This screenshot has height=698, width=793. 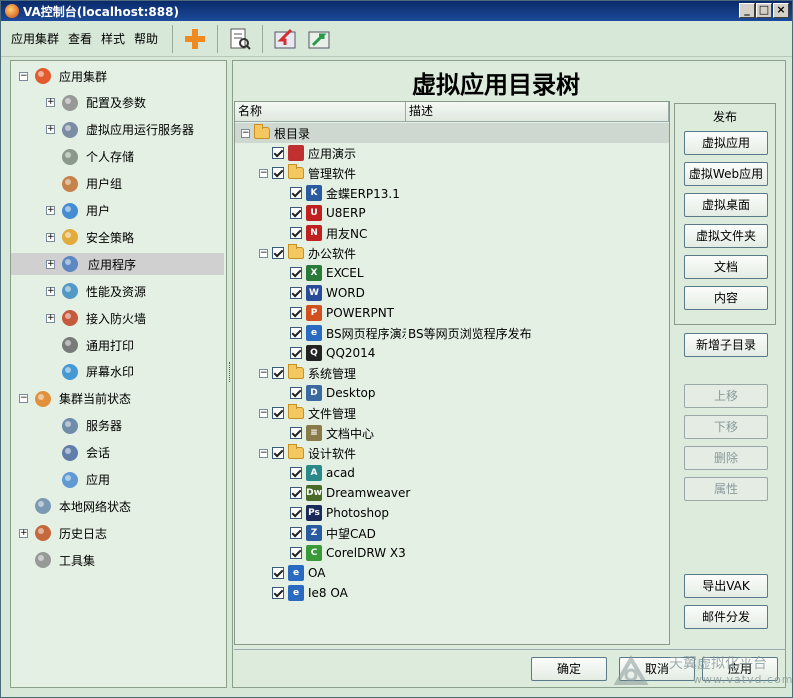 I want to click on app-row: 应用演示, so click(x=452, y=153).